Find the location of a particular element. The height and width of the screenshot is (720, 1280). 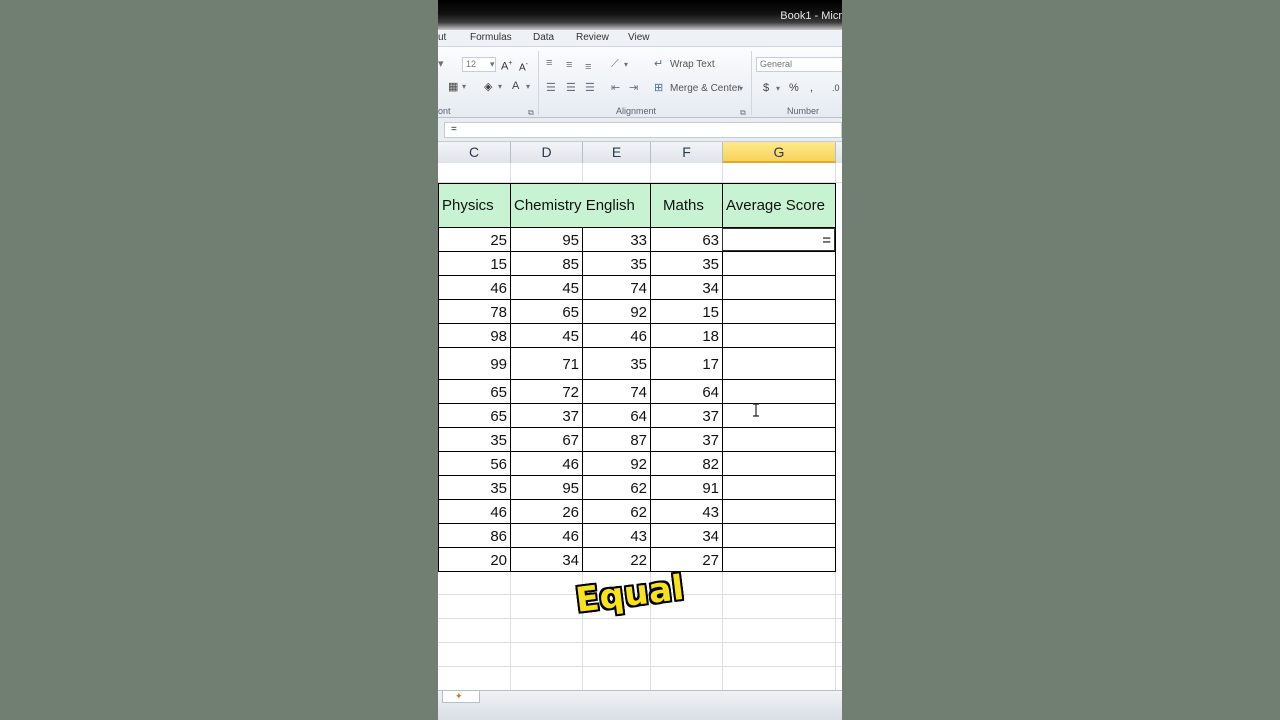

column-header-h is located at coordinates (839, 152).